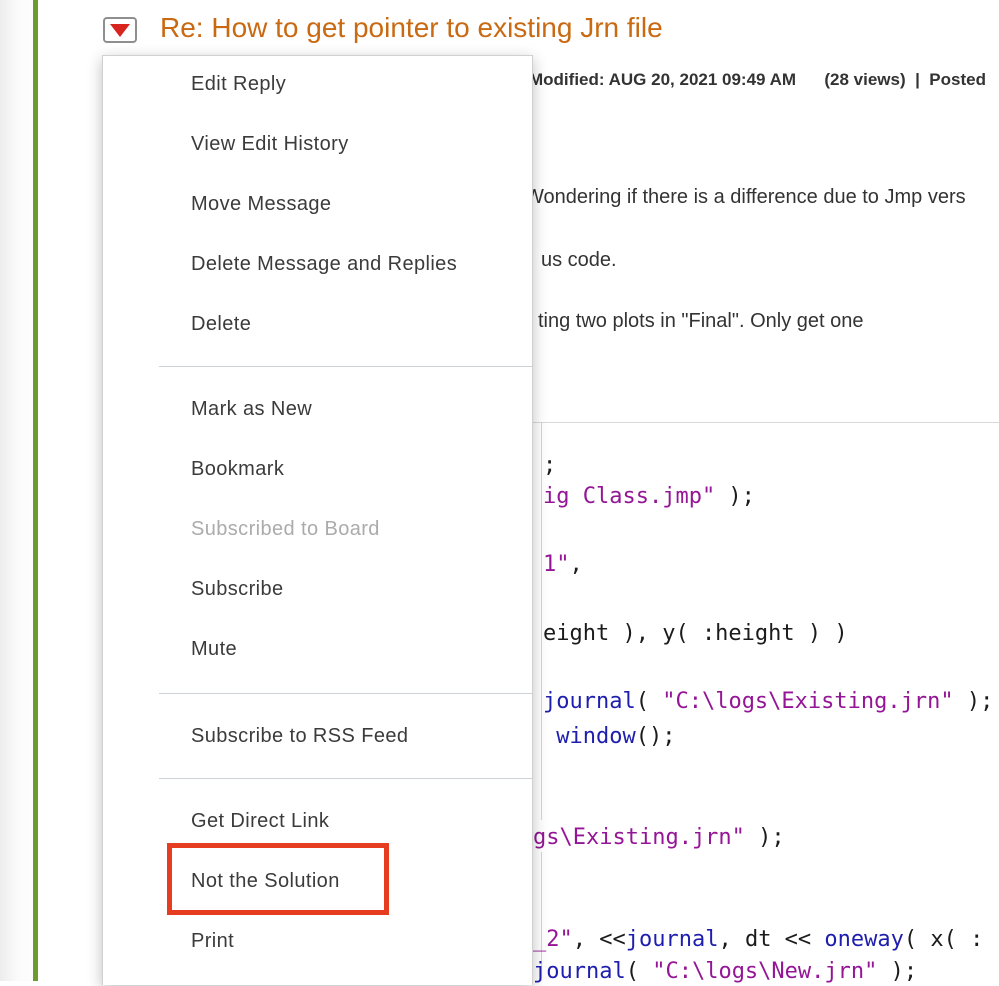  I want to click on code-token: gs\Existing.jrn", so click(639, 837).